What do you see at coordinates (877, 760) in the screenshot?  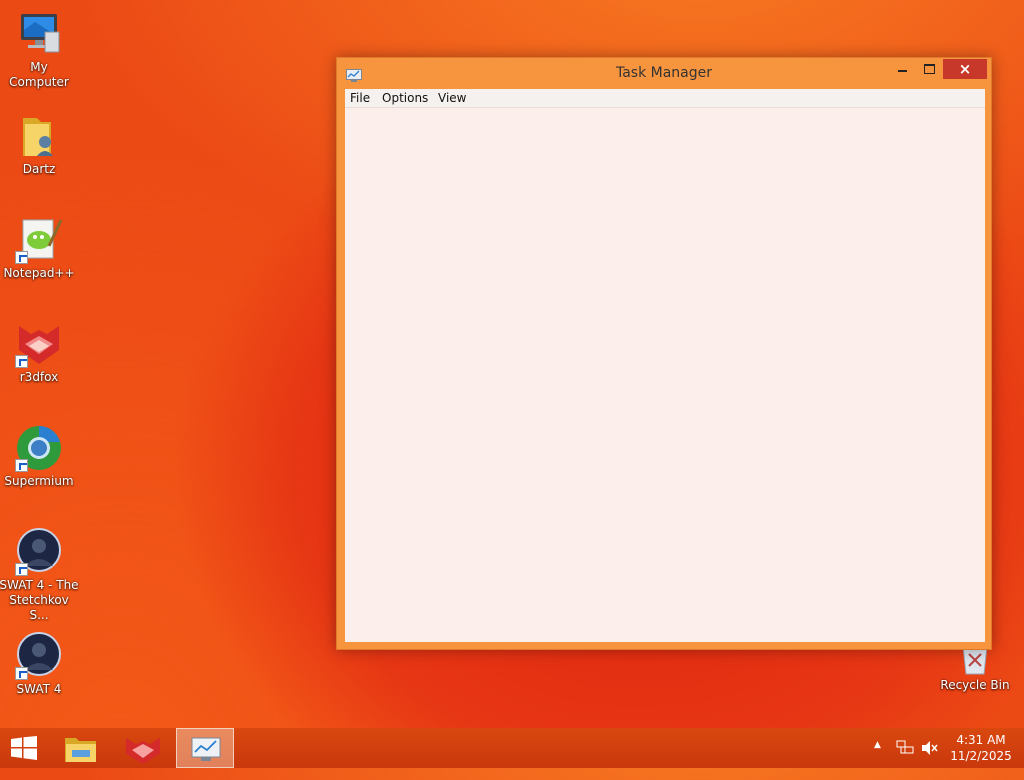 I see `show-hidden-icons-button: ▲` at bounding box center [877, 760].